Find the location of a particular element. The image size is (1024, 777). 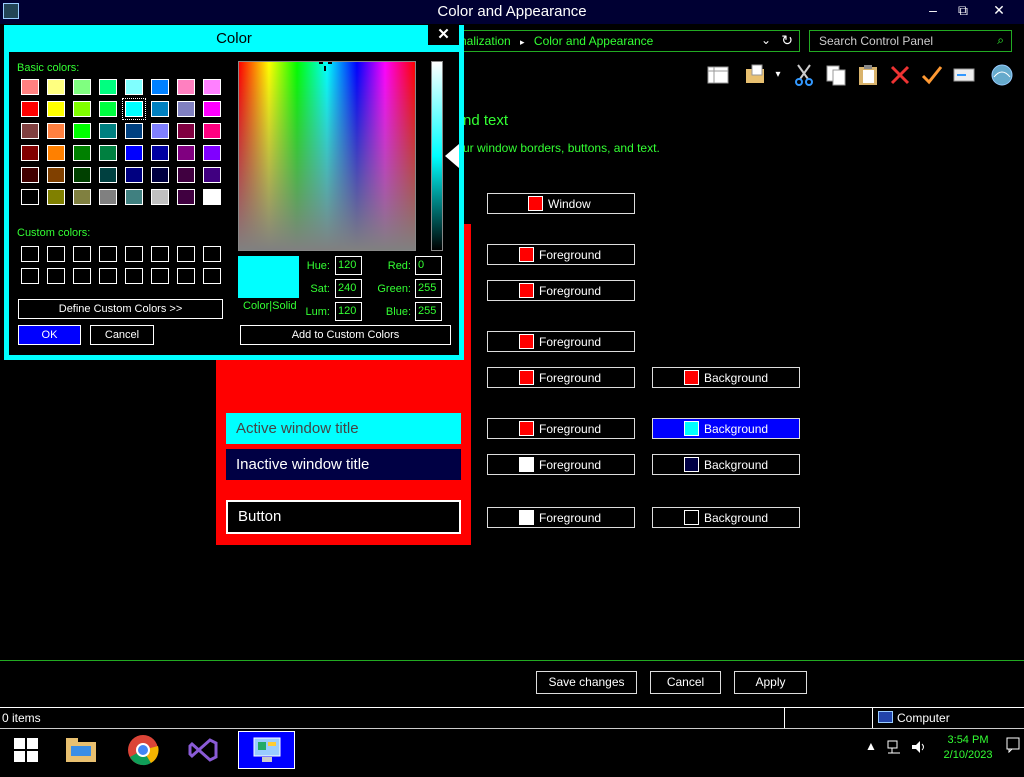

sat-field: 240 is located at coordinates (348, 288).